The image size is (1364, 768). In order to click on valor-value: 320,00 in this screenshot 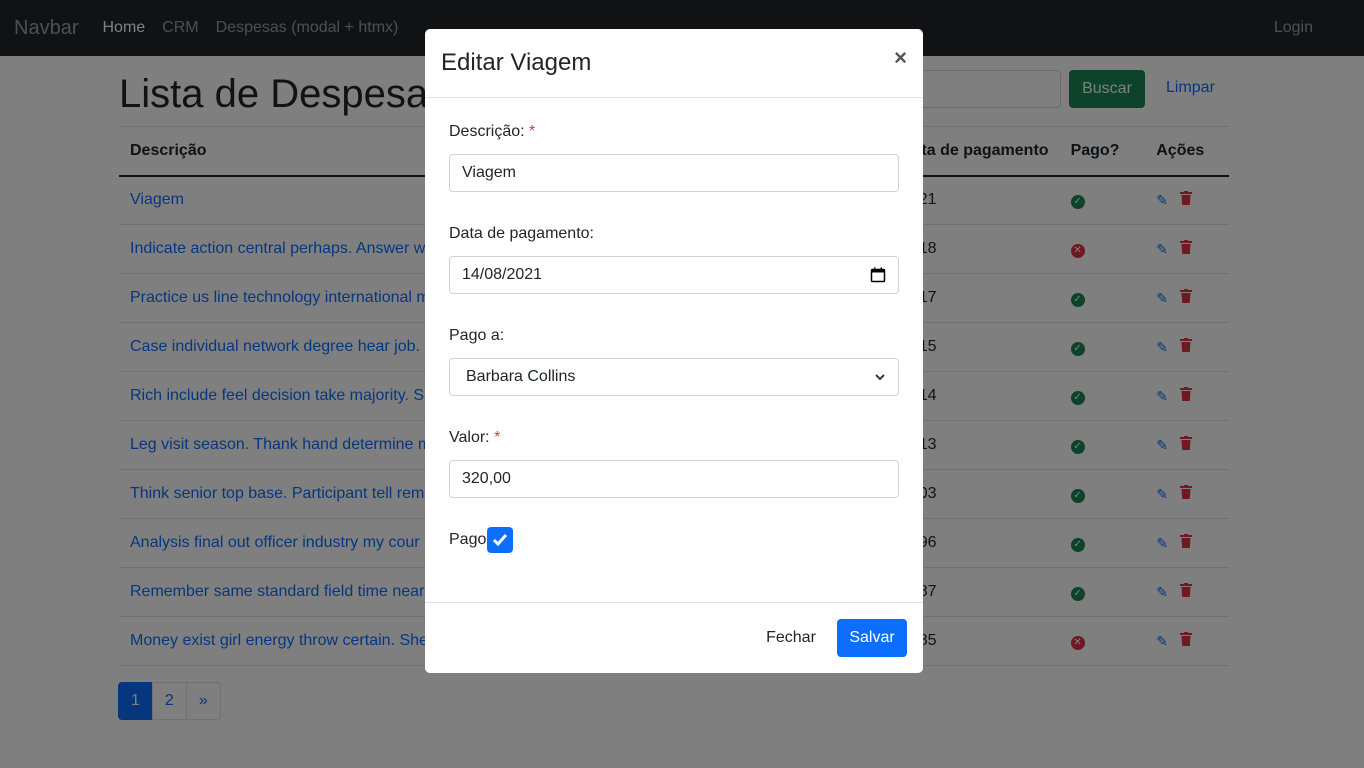, I will do `click(486, 478)`.